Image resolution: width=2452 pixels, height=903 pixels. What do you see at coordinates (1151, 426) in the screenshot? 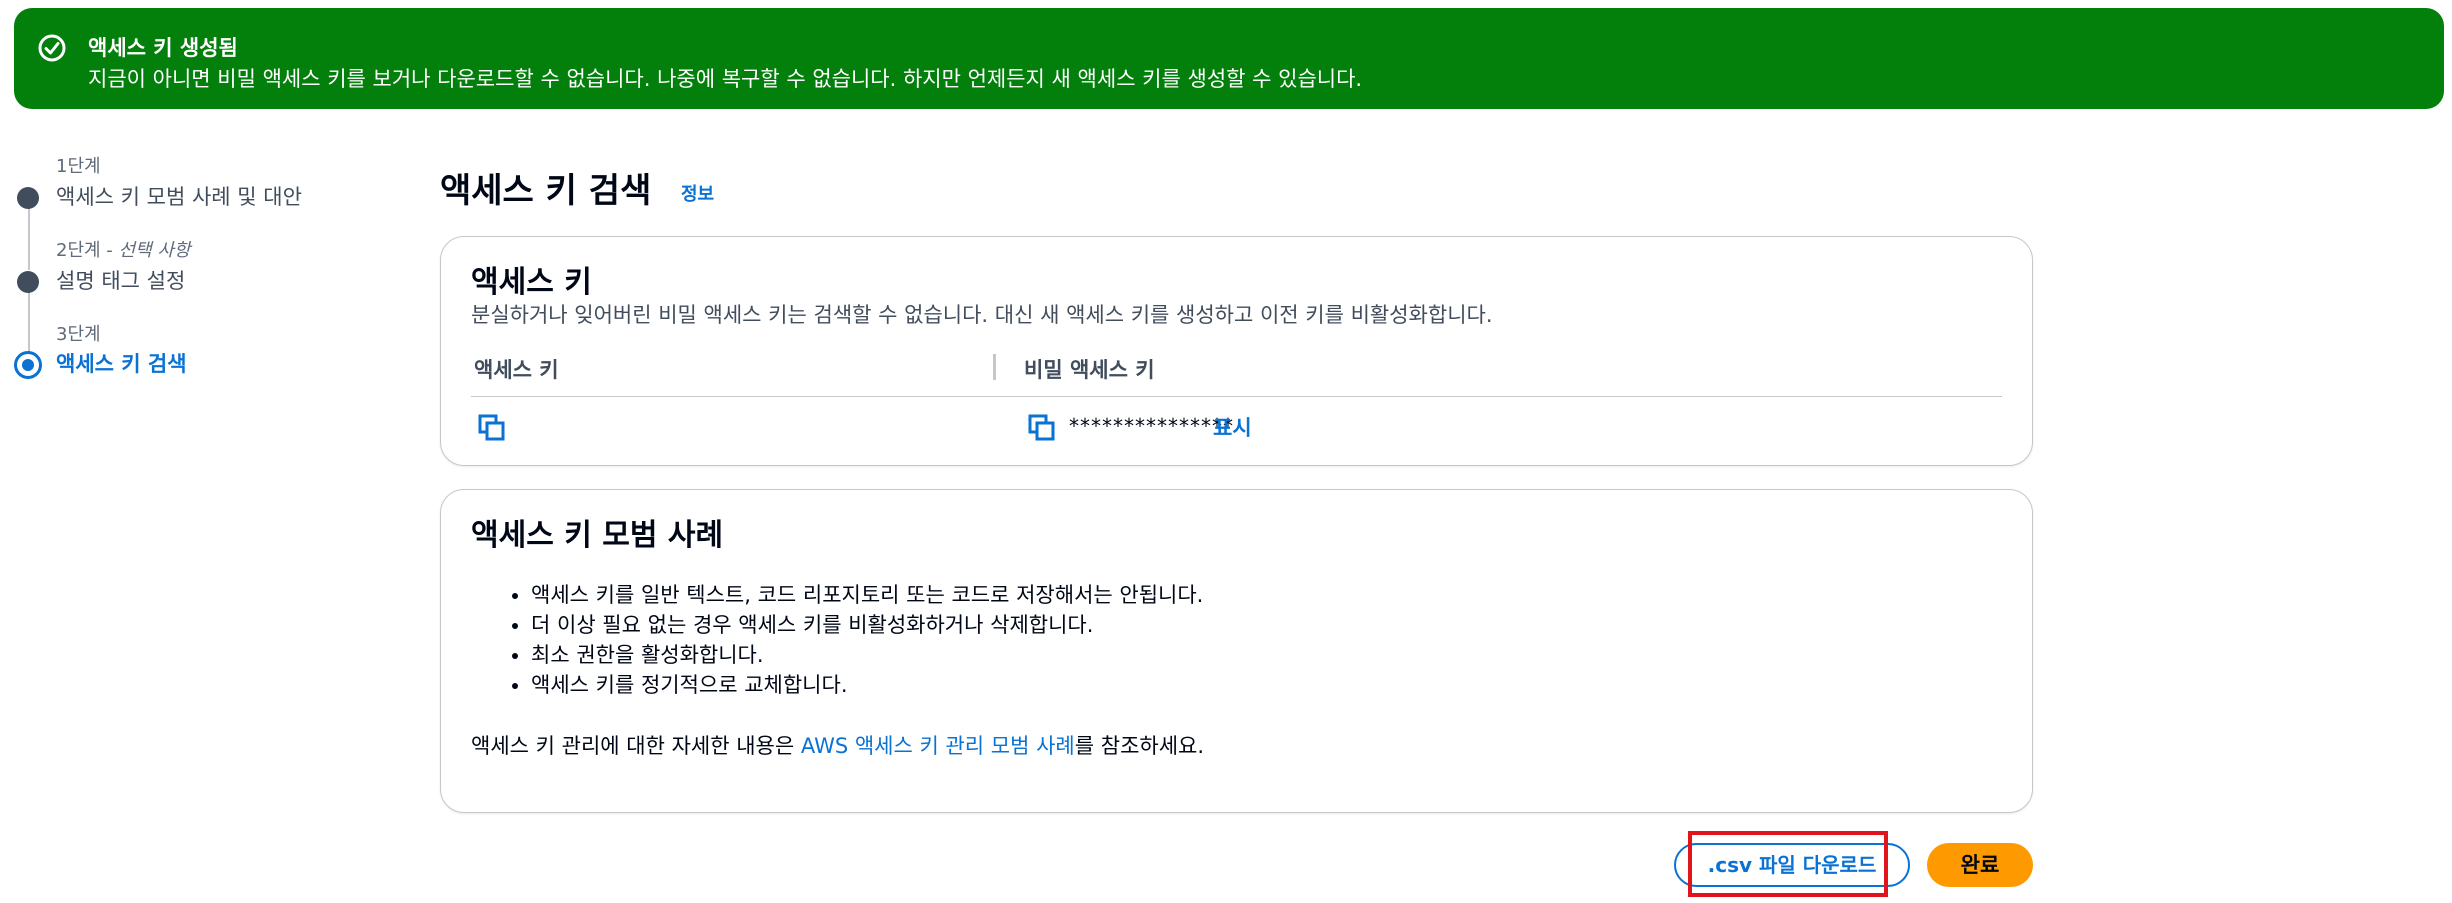
I see `secret-key-masked: ***************` at bounding box center [1151, 426].